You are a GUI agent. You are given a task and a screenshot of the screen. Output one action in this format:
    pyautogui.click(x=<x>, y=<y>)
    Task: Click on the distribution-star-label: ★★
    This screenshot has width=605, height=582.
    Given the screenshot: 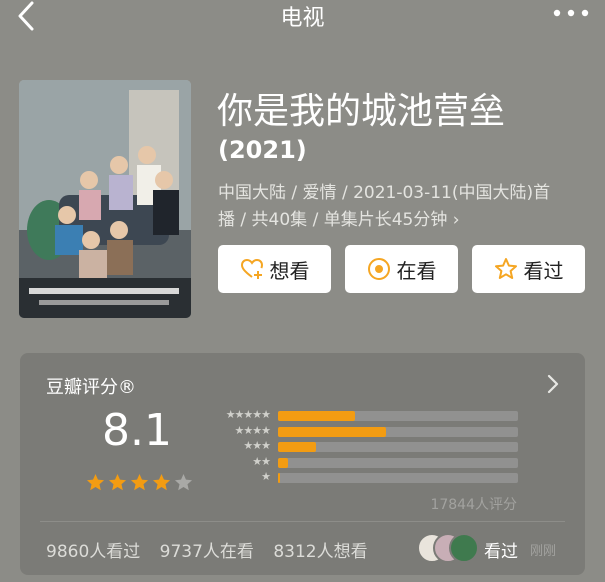 What is the action you would take?
    pyautogui.click(x=261, y=461)
    